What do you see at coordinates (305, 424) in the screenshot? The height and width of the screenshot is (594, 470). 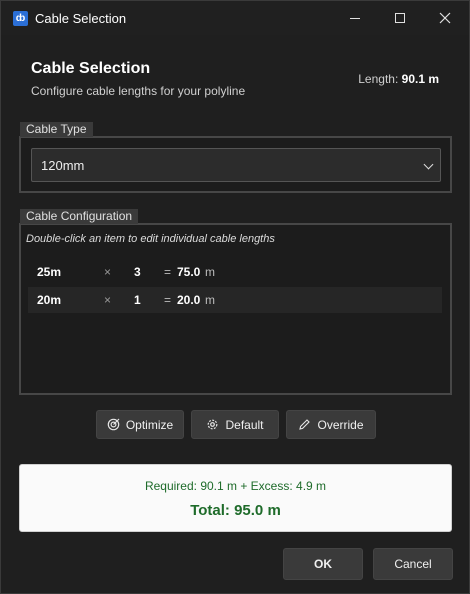 I see `pencil-icon` at bounding box center [305, 424].